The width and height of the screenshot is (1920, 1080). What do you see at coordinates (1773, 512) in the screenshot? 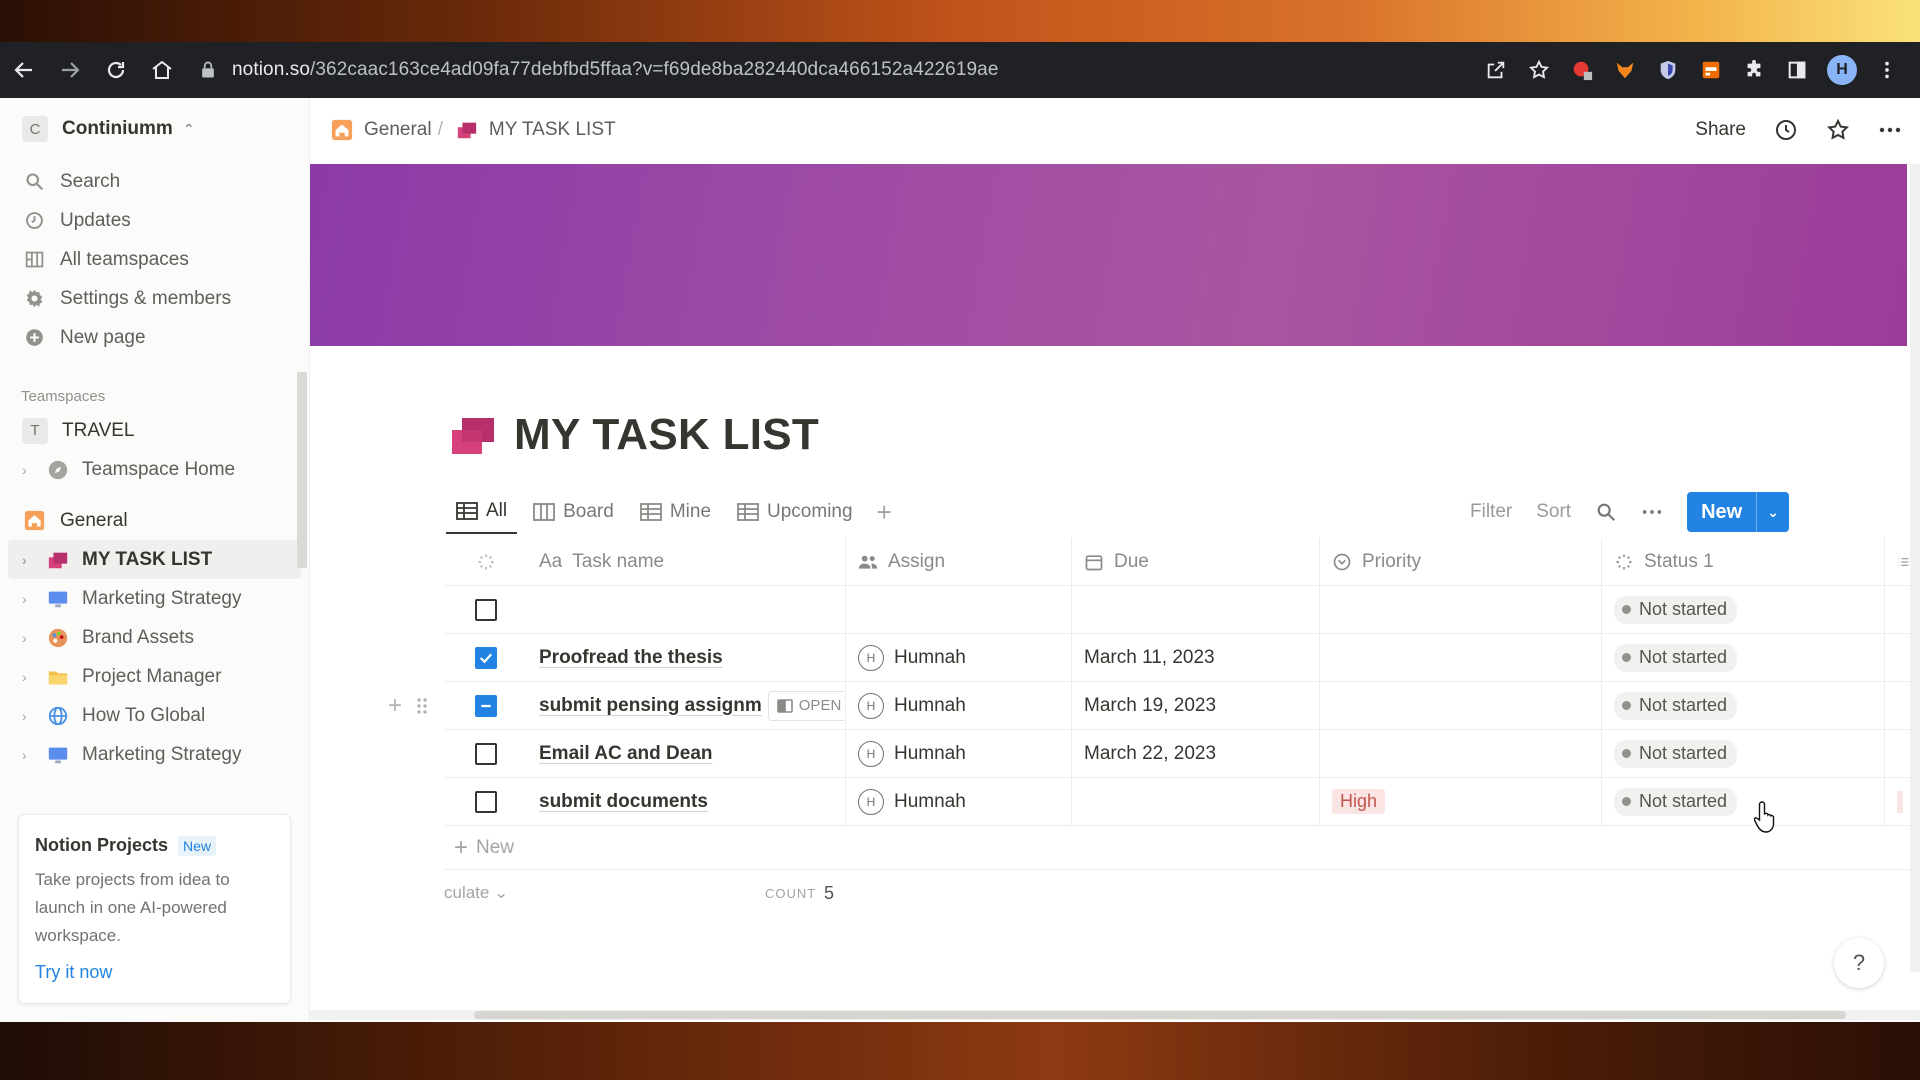
I see `chevron-down-icon: ⌄` at bounding box center [1773, 512].